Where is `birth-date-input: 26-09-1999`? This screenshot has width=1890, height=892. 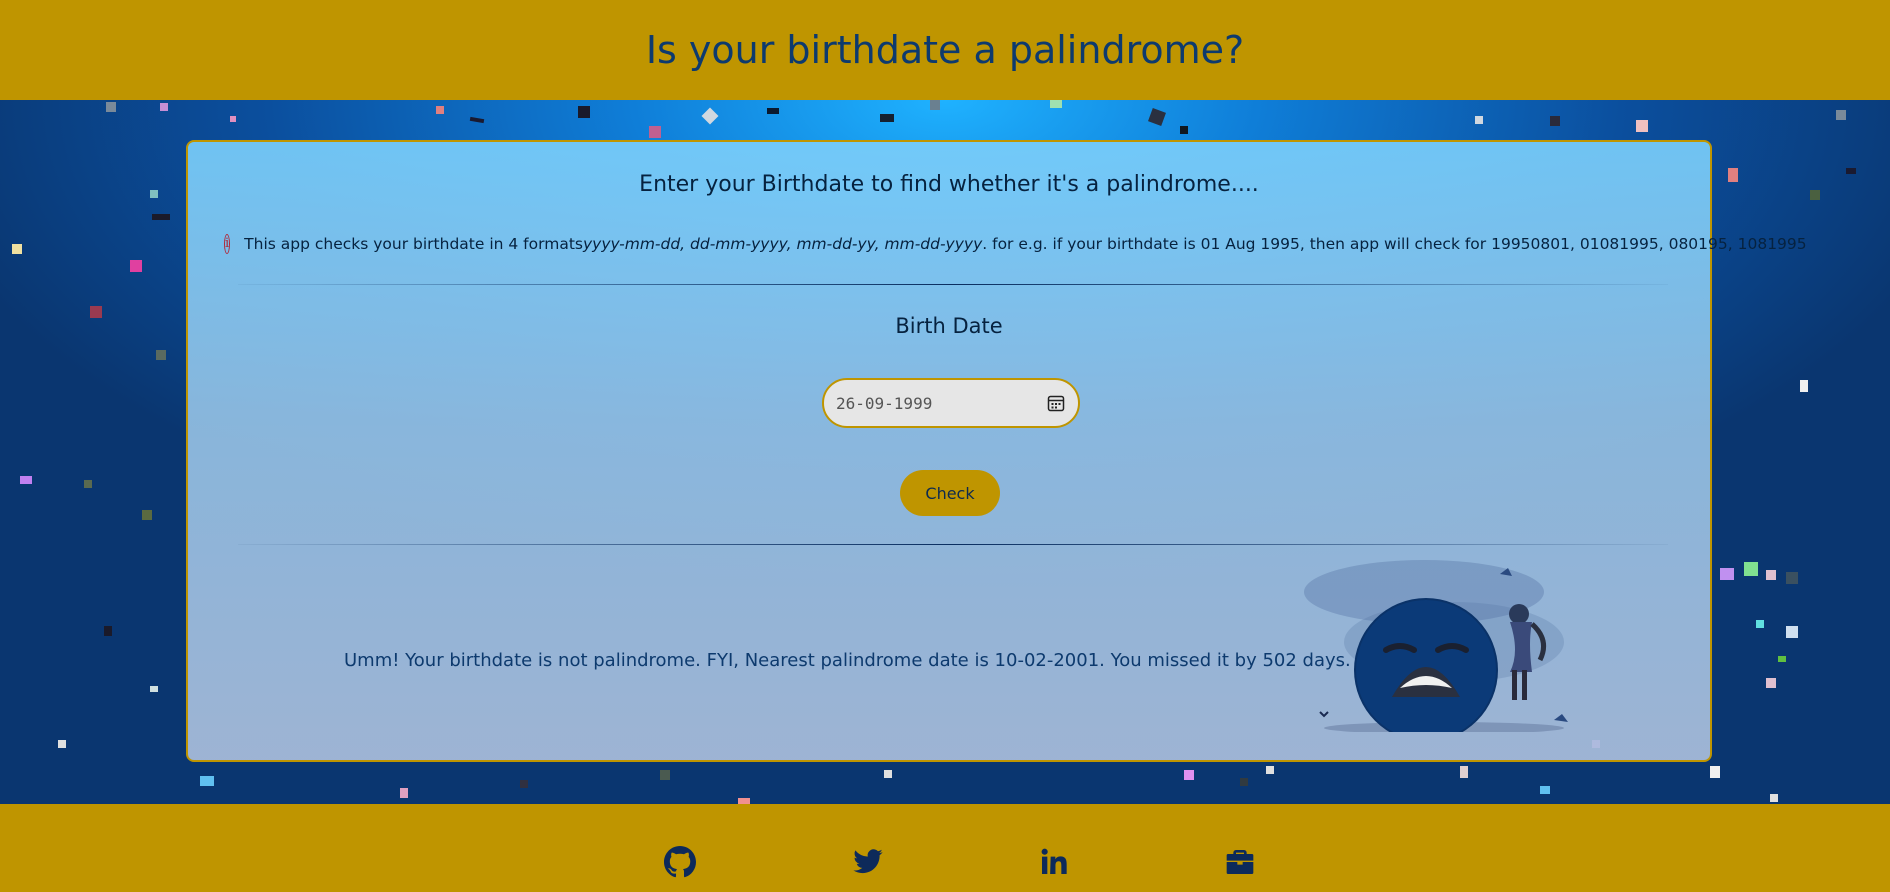
birth-date-input: 26-09-1999 is located at coordinates (951, 403).